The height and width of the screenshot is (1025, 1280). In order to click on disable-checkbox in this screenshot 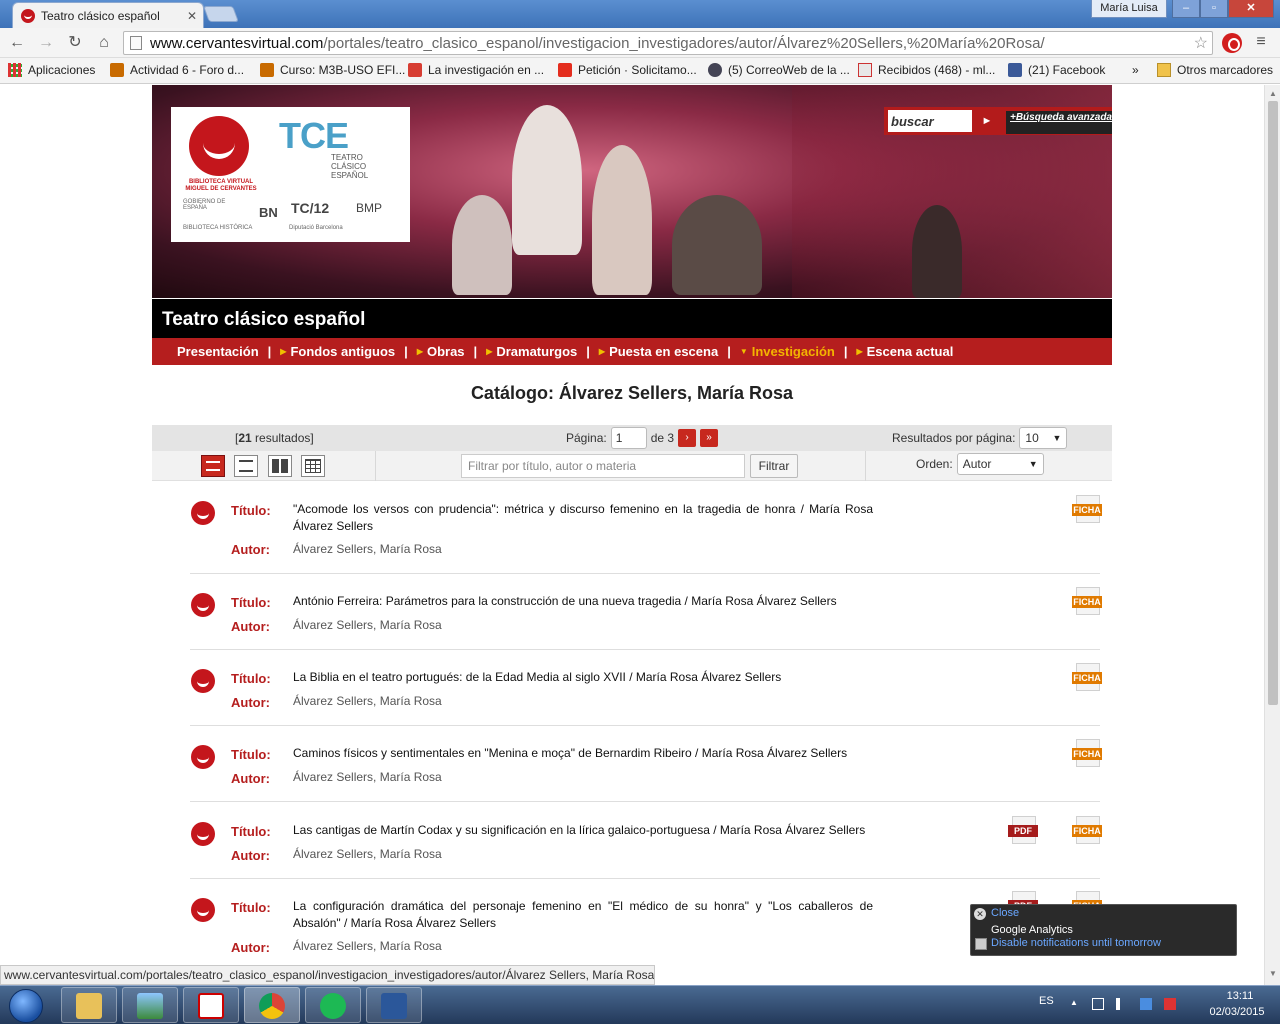, I will do `click(981, 944)`.